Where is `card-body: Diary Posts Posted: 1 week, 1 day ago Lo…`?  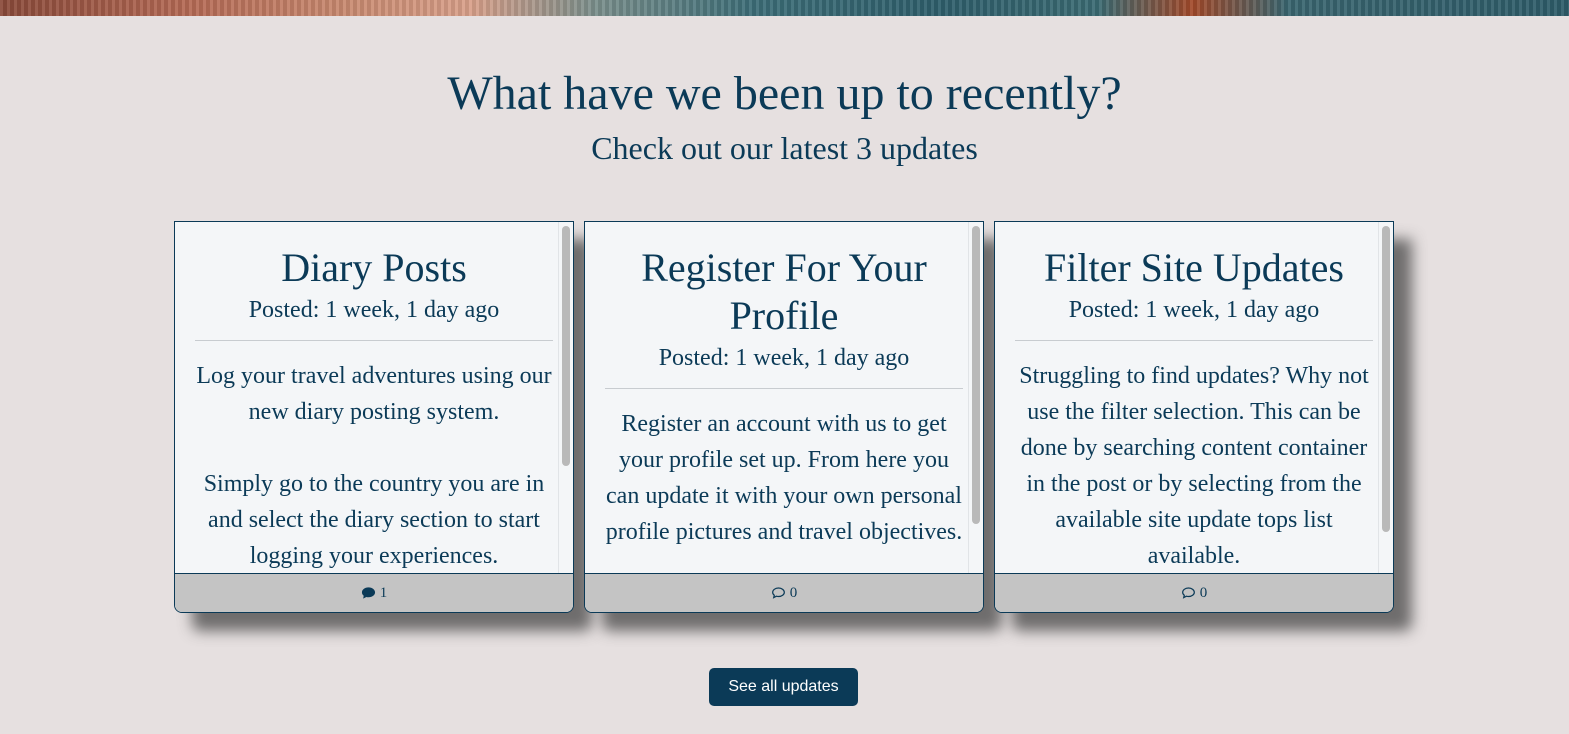
card-body: Diary Posts Posted: 1 week, 1 day ago Lo… is located at coordinates (374, 397).